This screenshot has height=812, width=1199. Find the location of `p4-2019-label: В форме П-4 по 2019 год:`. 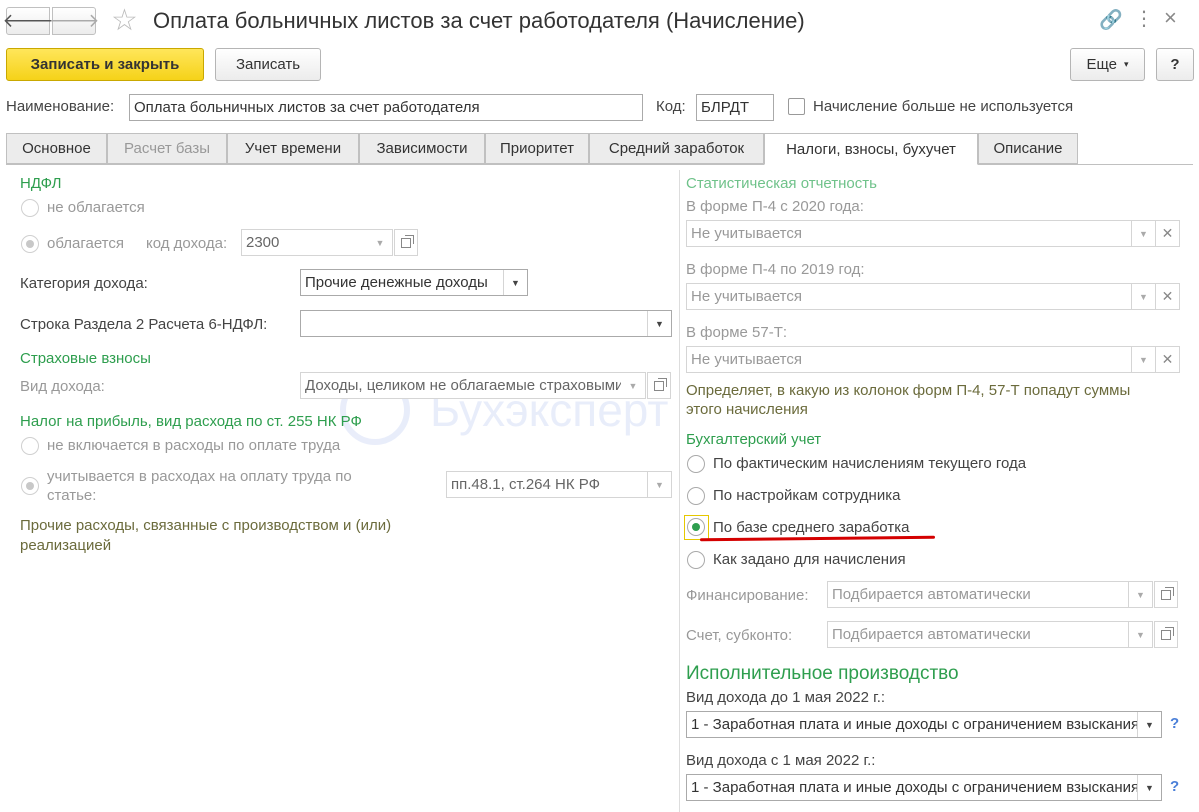

p4-2019-label: В форме П-4 по 2019 год: is located at coordinates (775, 269).